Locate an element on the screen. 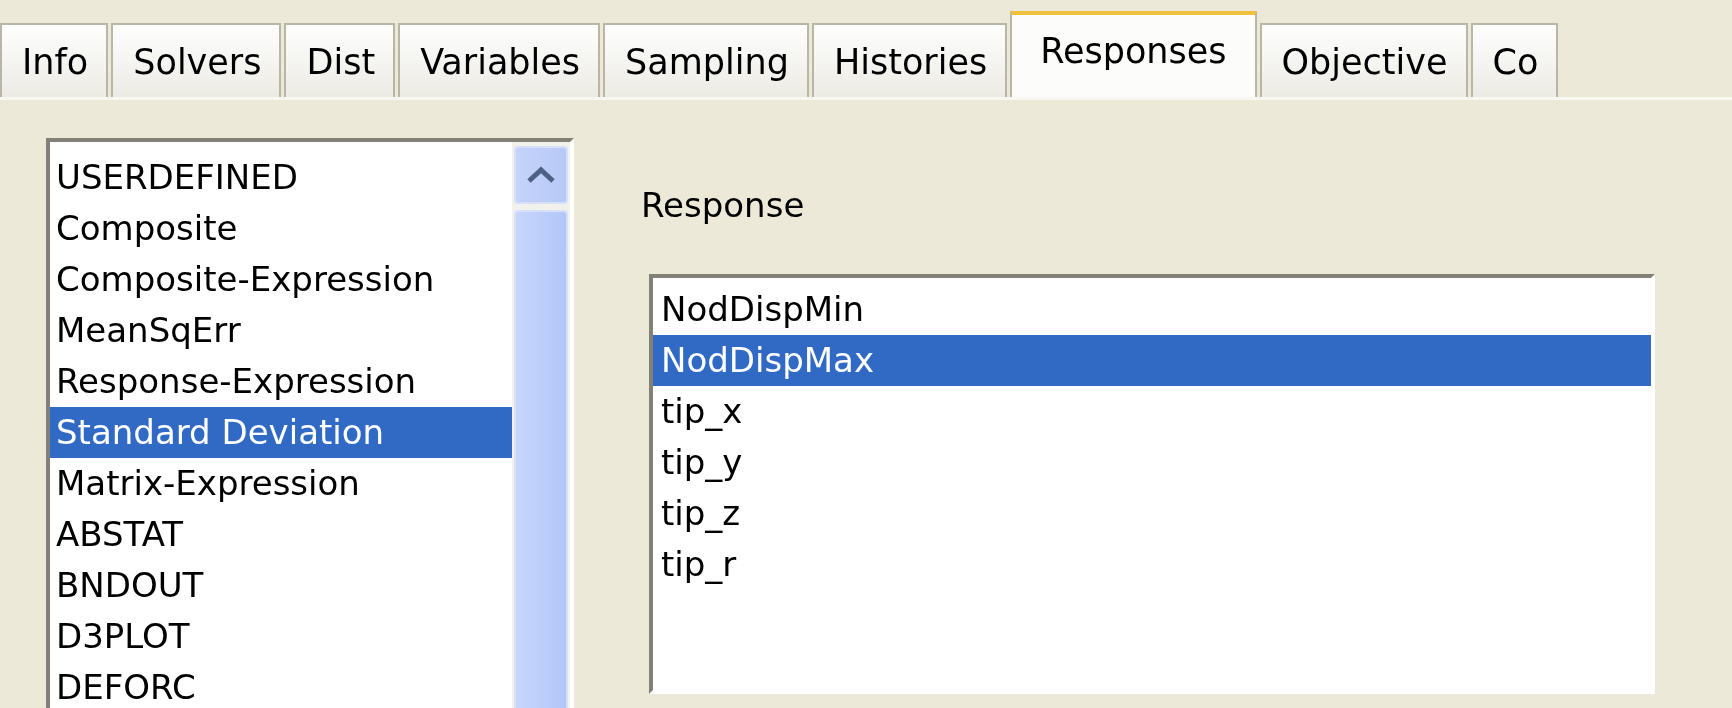  list-item: Standard Deviation is located at coordinates (281, 432).